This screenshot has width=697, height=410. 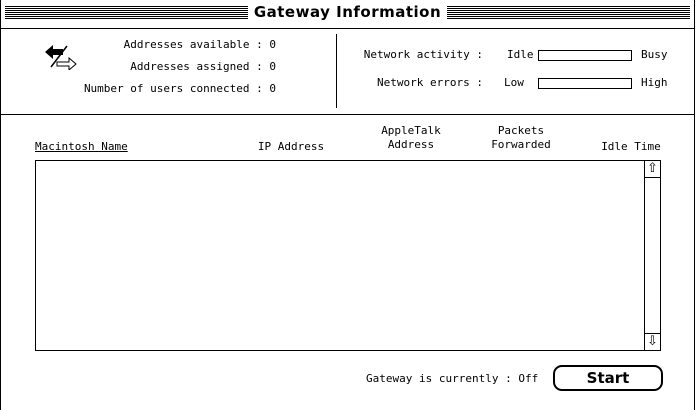 I want to click on gateway-status: Gateway is currently : Off, so click(x=452, y=378).